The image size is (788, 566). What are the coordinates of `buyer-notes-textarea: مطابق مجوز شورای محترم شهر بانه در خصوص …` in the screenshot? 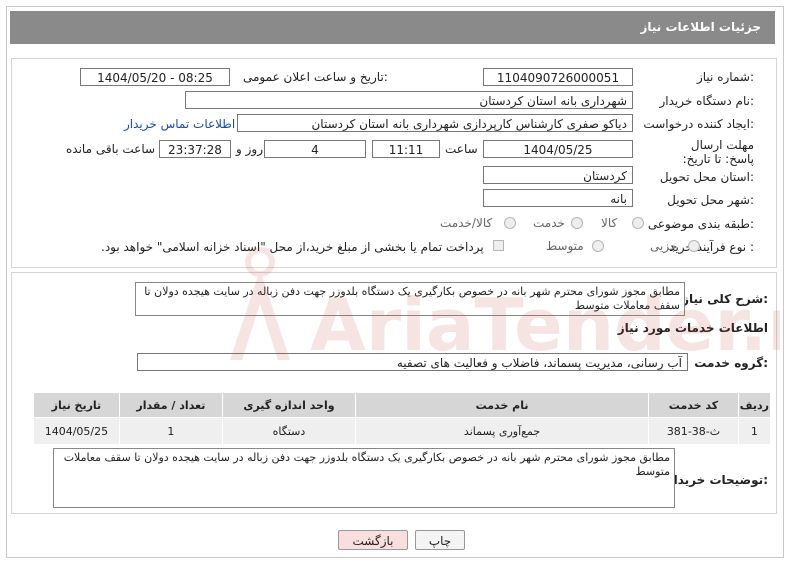 It's located at (364, 478).